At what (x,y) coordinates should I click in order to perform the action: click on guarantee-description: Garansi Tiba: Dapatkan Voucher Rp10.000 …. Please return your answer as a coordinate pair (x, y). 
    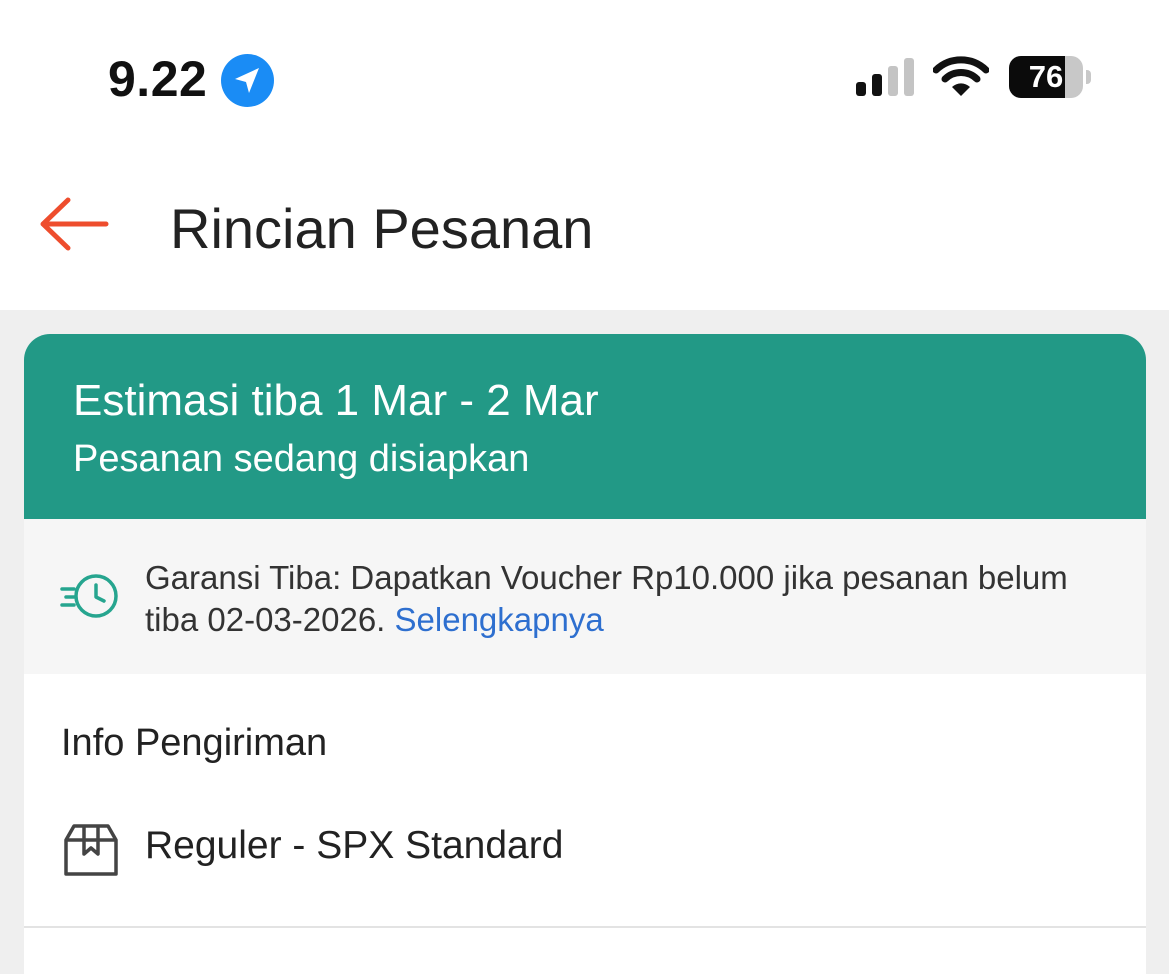
    Looking at the image, I should click on (625, 599).